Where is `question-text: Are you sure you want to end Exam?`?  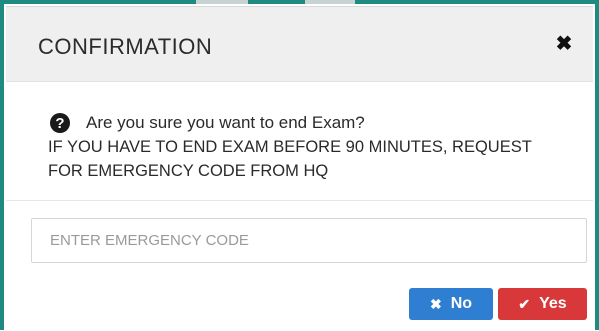 question-text: Are you sure you want to end Exam? is located at coordinates (225, 122).